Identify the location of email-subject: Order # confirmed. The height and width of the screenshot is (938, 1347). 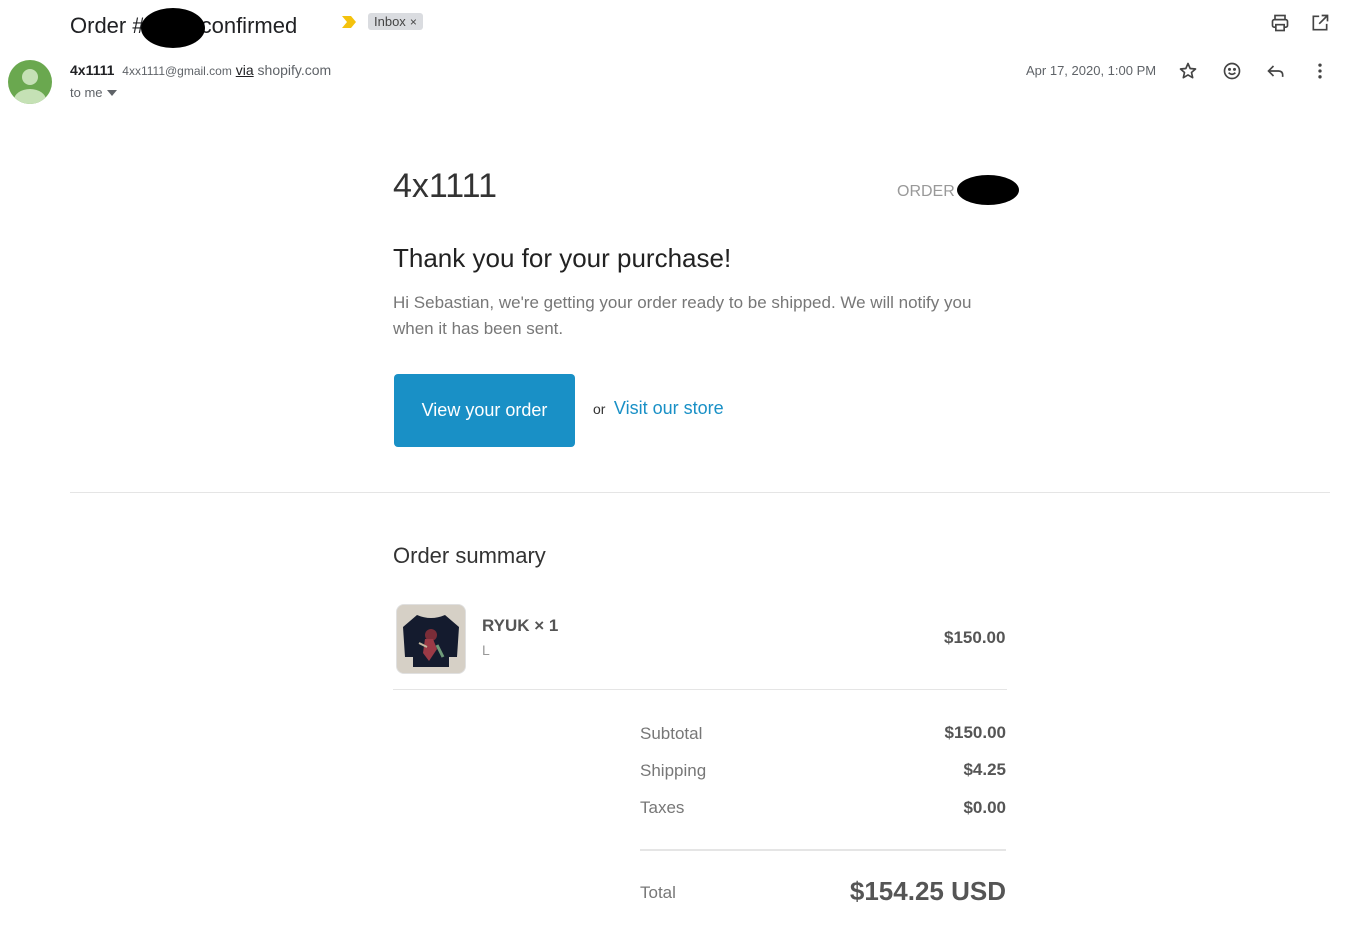
(184, 27).